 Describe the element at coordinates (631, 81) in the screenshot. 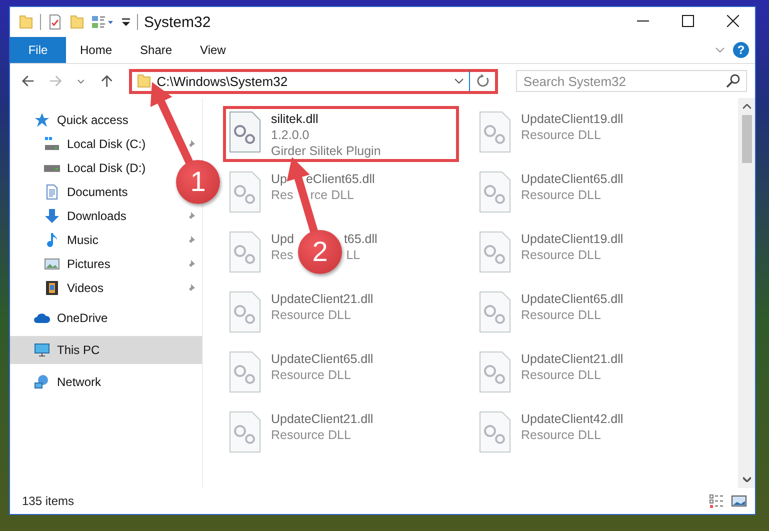

I see `search-field: Search System32` at that location.